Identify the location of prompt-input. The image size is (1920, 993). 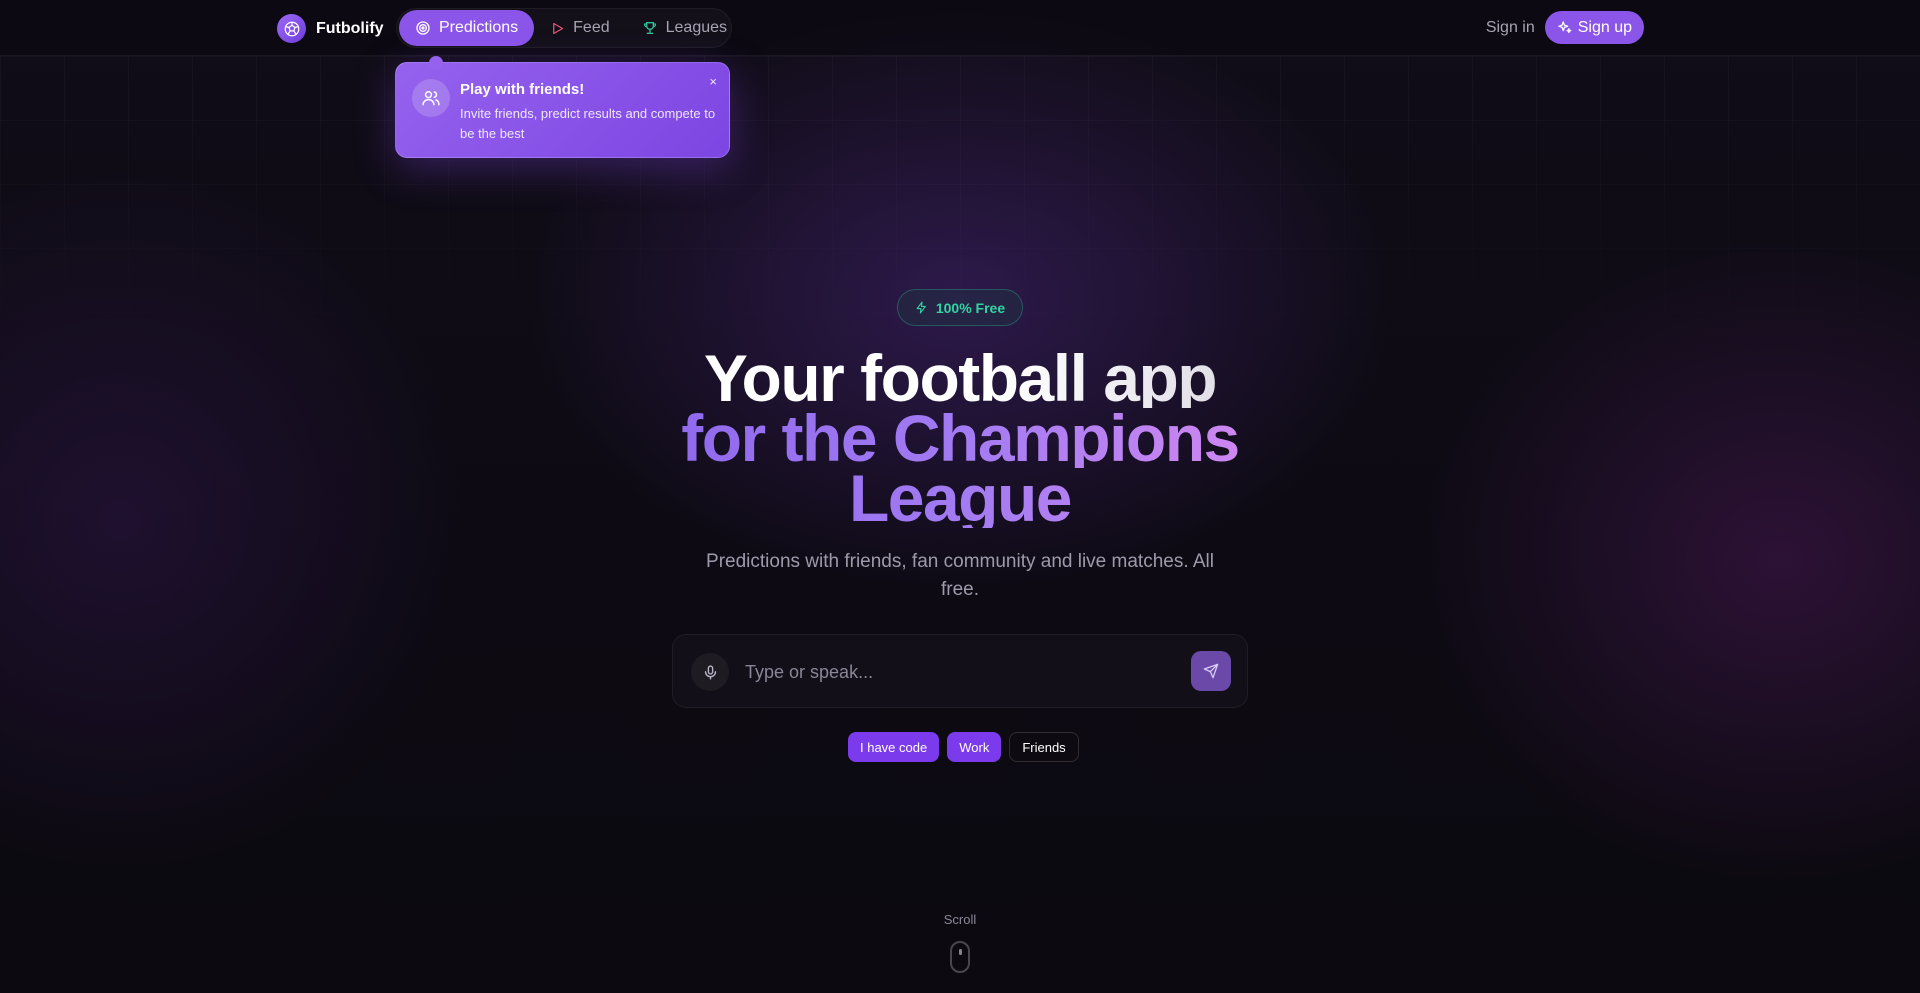
(955, 672).